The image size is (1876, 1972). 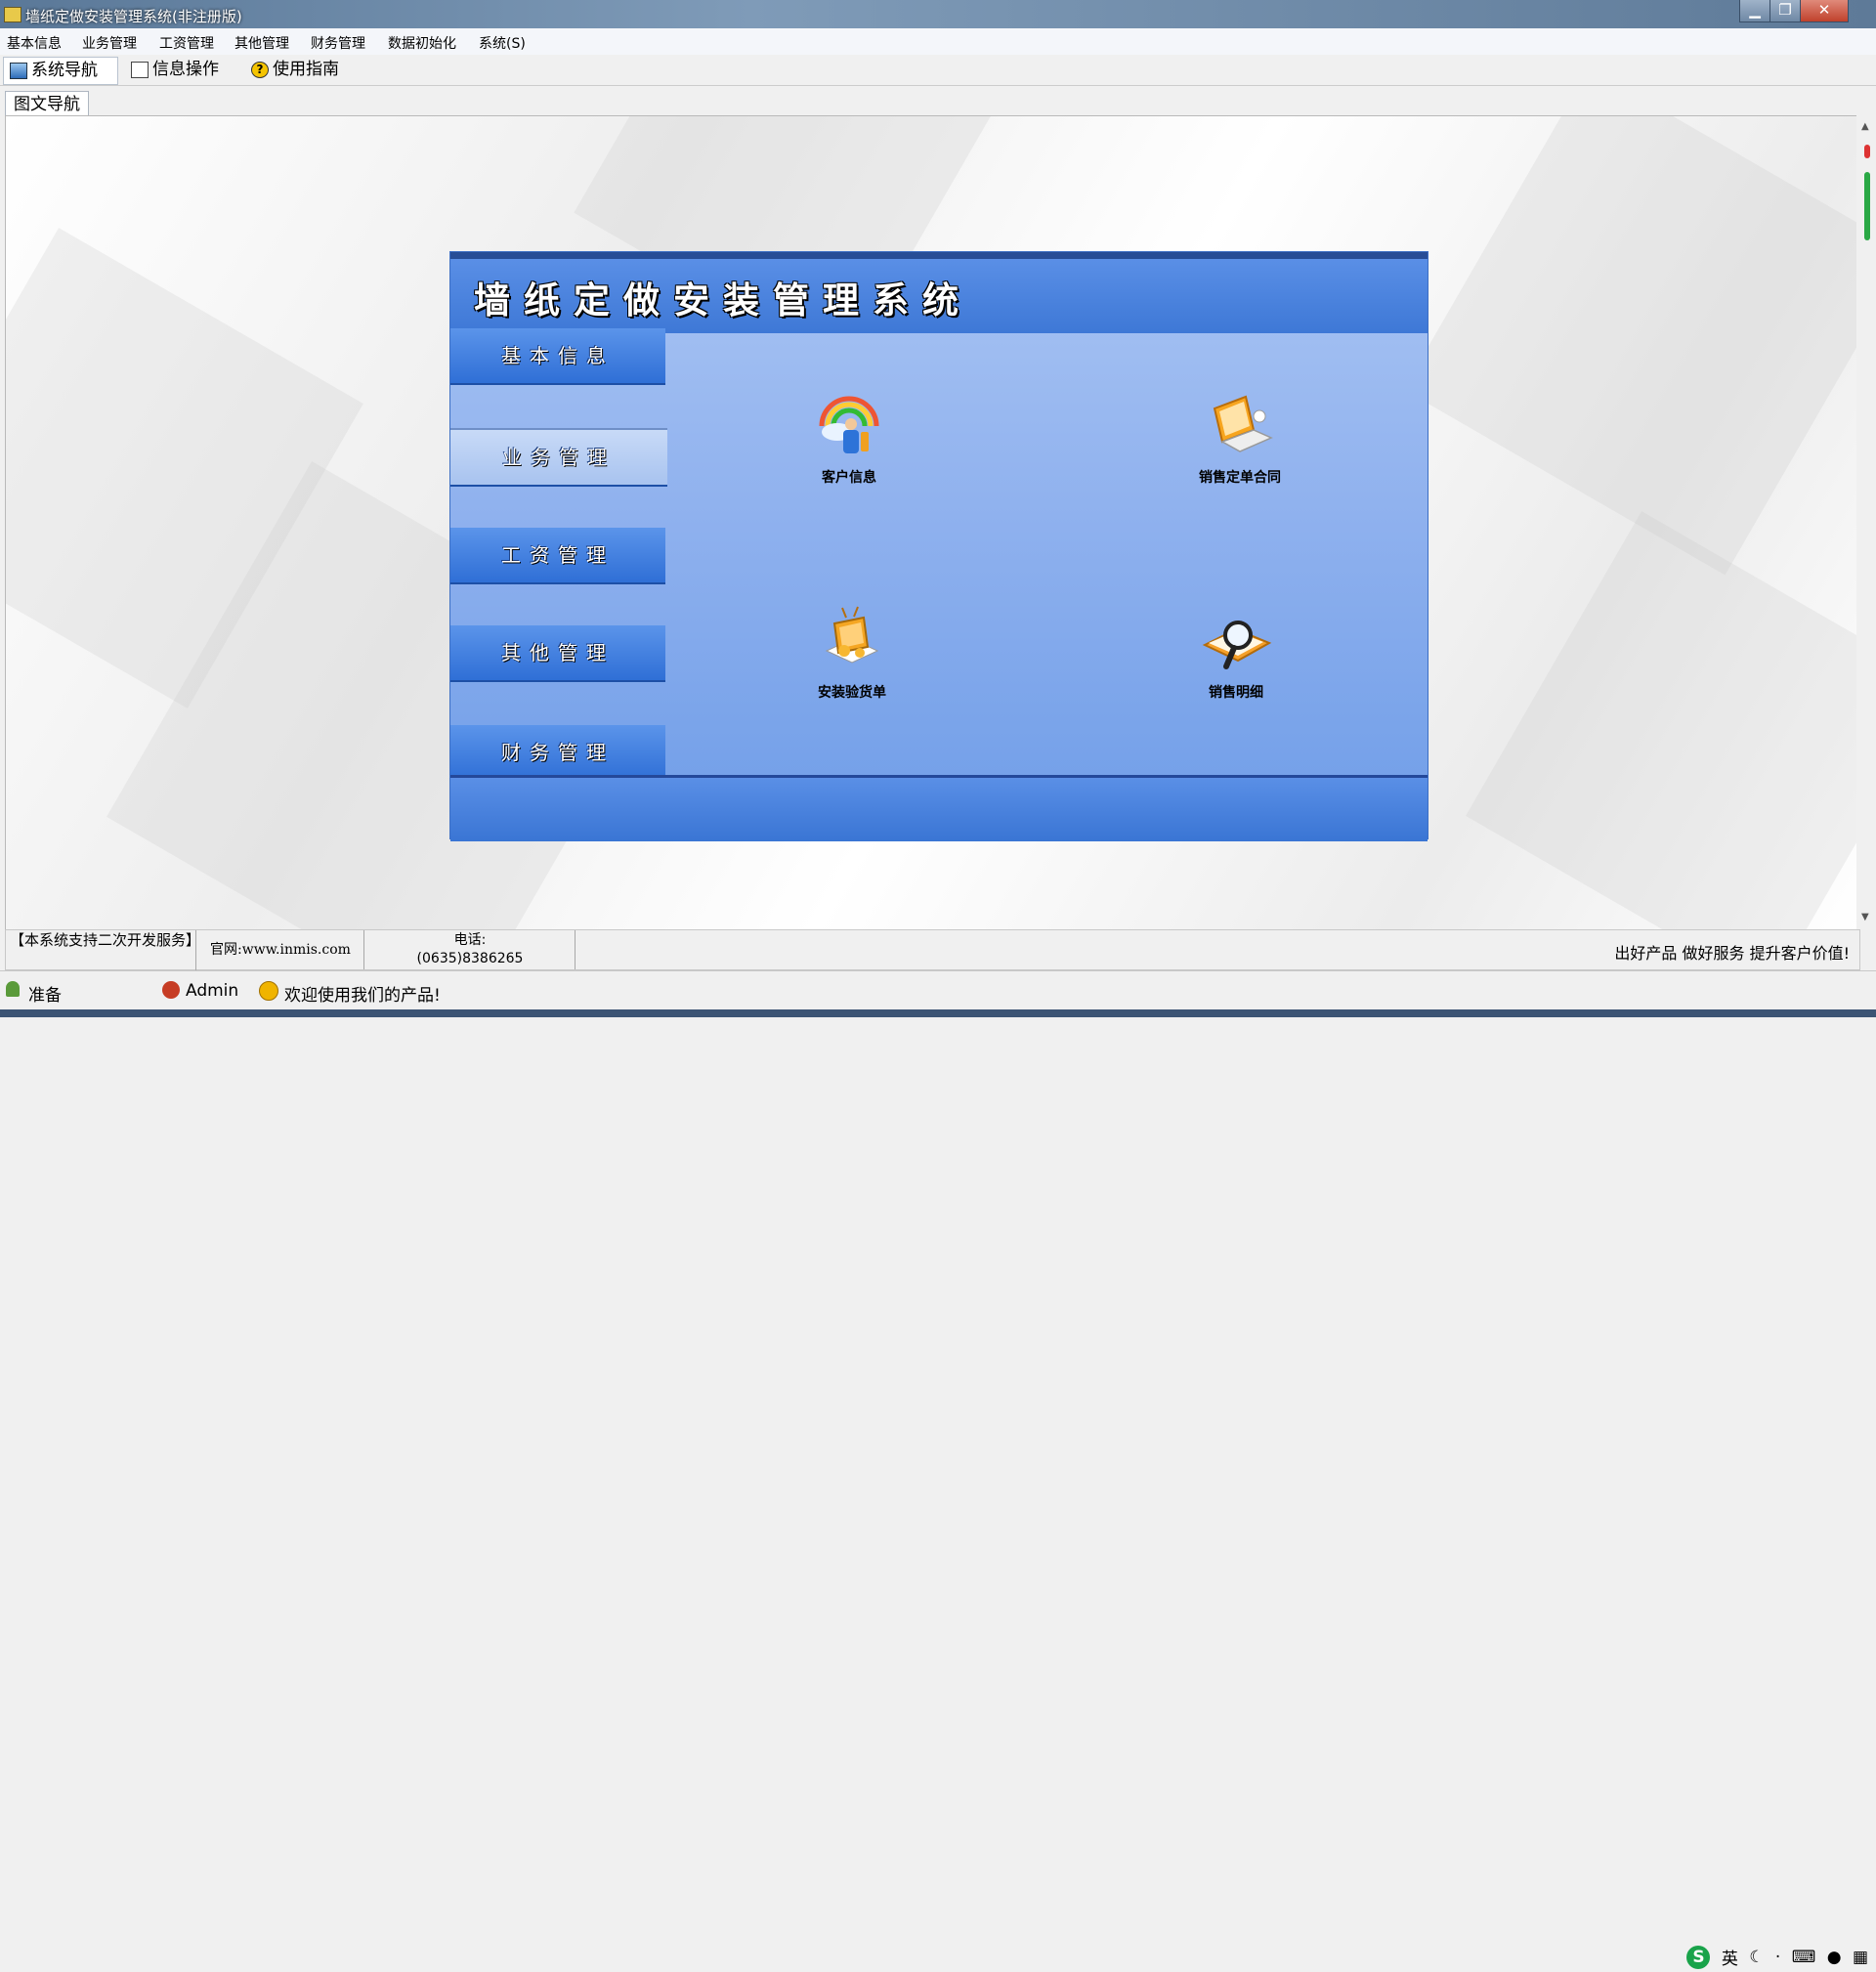 What do you see at coordinates (723, 300) in the screenshot?
I see `panel-title: 墙纸定做安装管理系统` at bounding box center [723, 300].